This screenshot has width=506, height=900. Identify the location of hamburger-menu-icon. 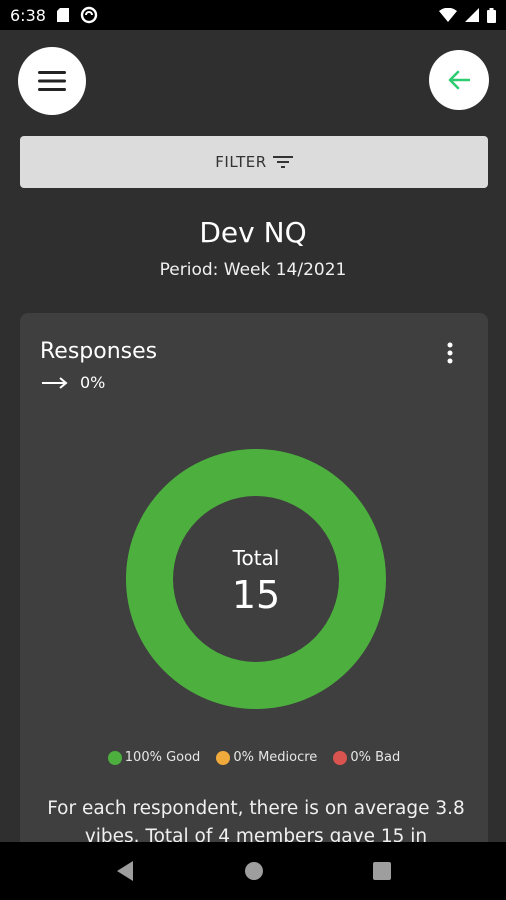
(52, 81).